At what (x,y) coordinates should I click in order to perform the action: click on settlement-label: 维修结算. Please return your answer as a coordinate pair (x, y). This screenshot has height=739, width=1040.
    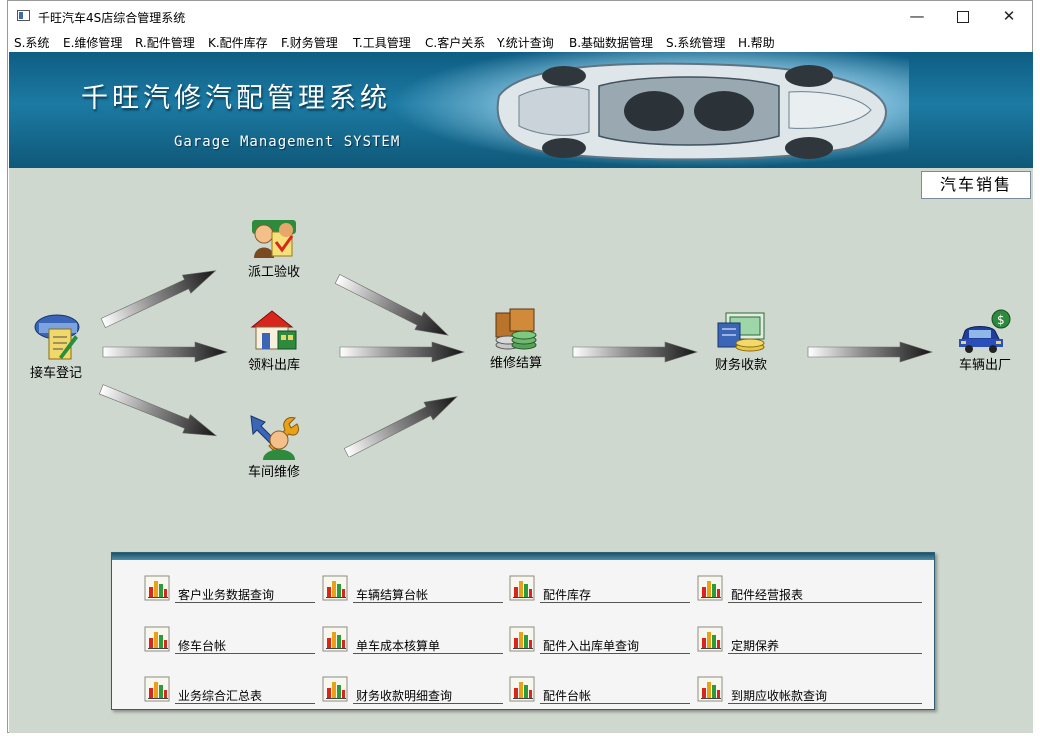
    Looking at the image, I should click on (515, 363).